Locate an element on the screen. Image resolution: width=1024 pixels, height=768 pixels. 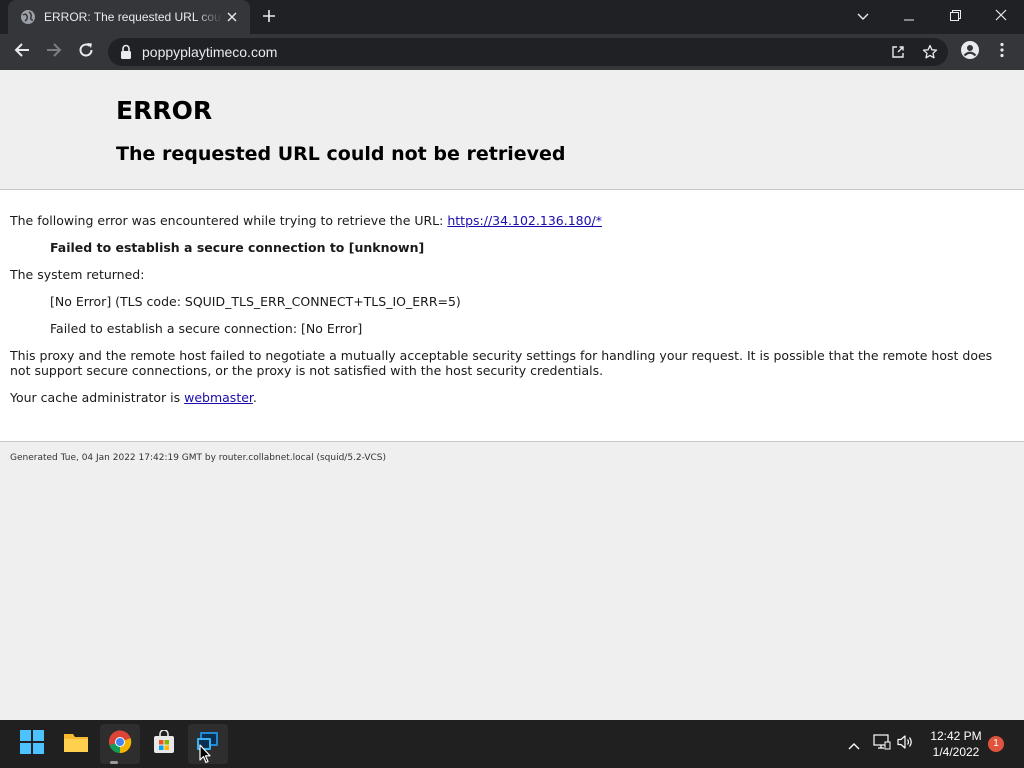
webmaster-link: webmaster is located at coordinates (218, 397).